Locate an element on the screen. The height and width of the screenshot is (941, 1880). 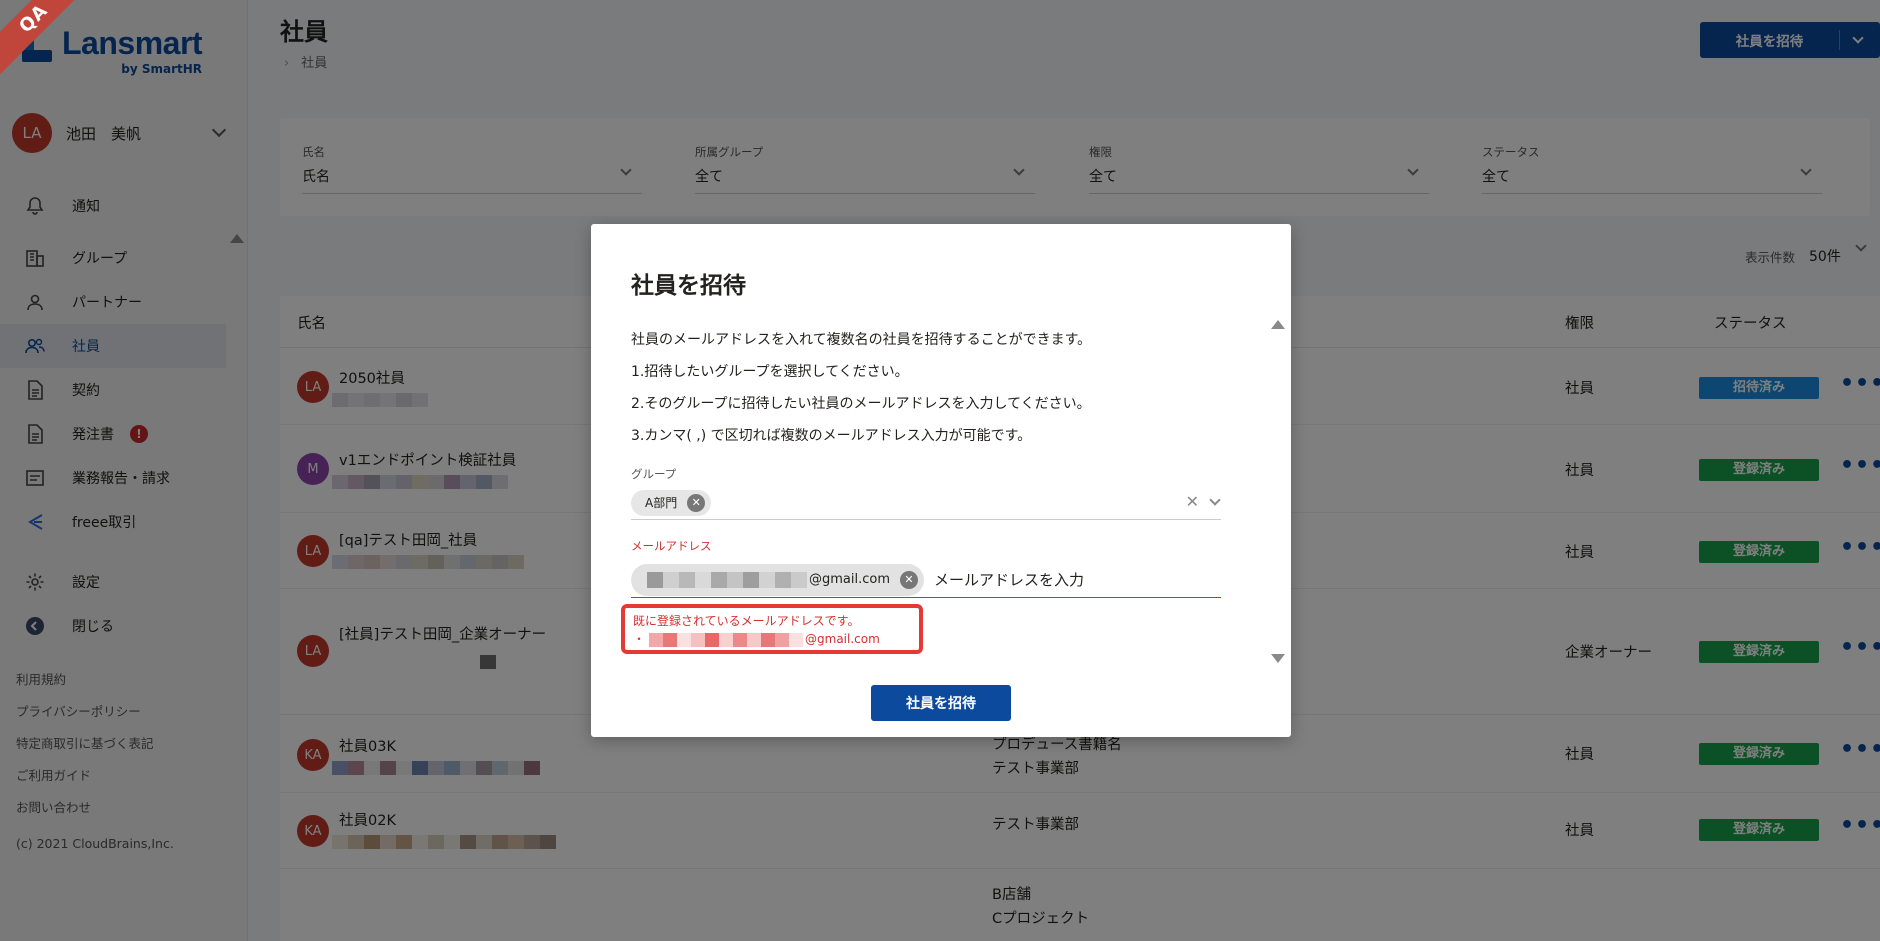
error-title: 既に登録されているメールアドレスです。 is located at coordinates (746, 621).